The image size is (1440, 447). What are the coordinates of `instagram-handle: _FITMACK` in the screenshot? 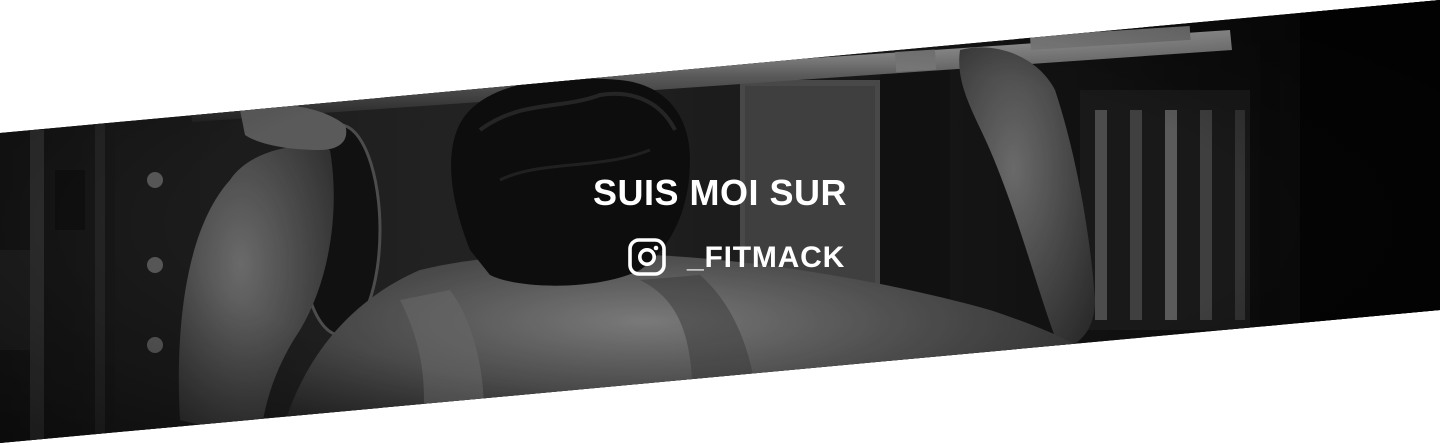 It's located at (766, 257).